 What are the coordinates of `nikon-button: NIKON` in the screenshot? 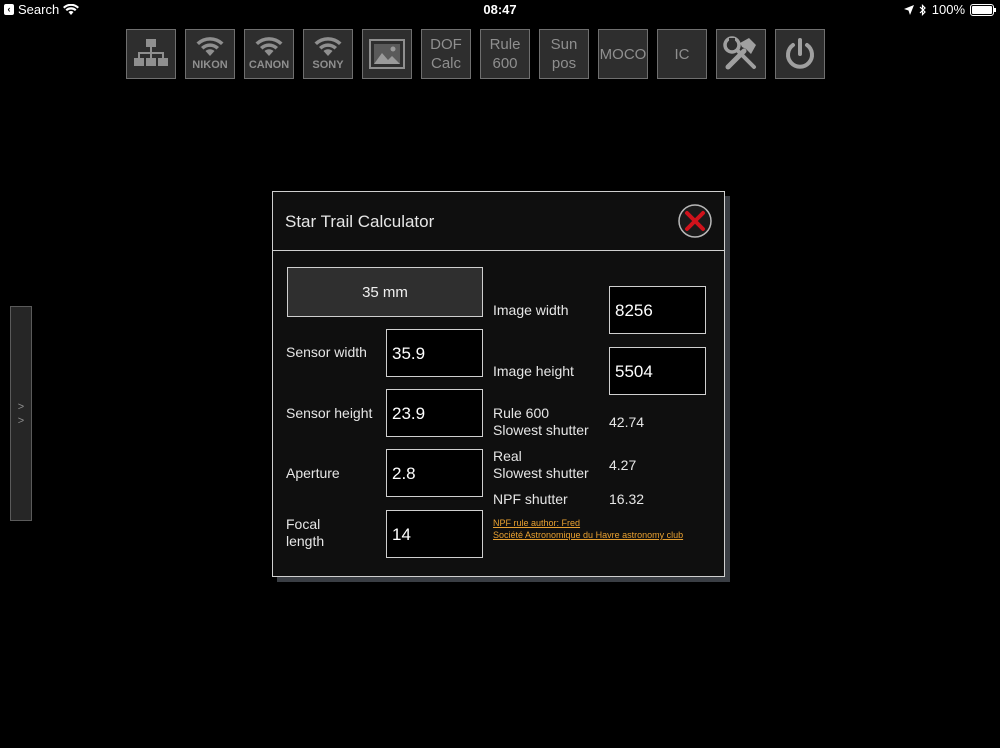 It's located at (210, 54).